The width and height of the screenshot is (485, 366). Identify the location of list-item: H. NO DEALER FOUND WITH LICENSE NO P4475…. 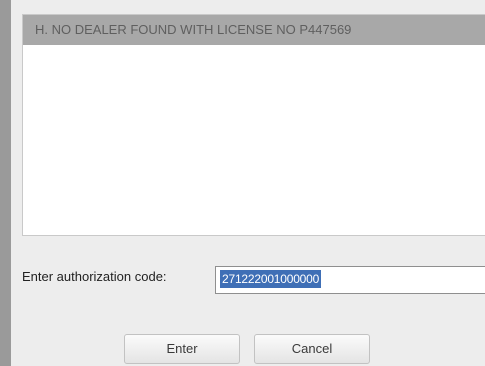
(254, 30).